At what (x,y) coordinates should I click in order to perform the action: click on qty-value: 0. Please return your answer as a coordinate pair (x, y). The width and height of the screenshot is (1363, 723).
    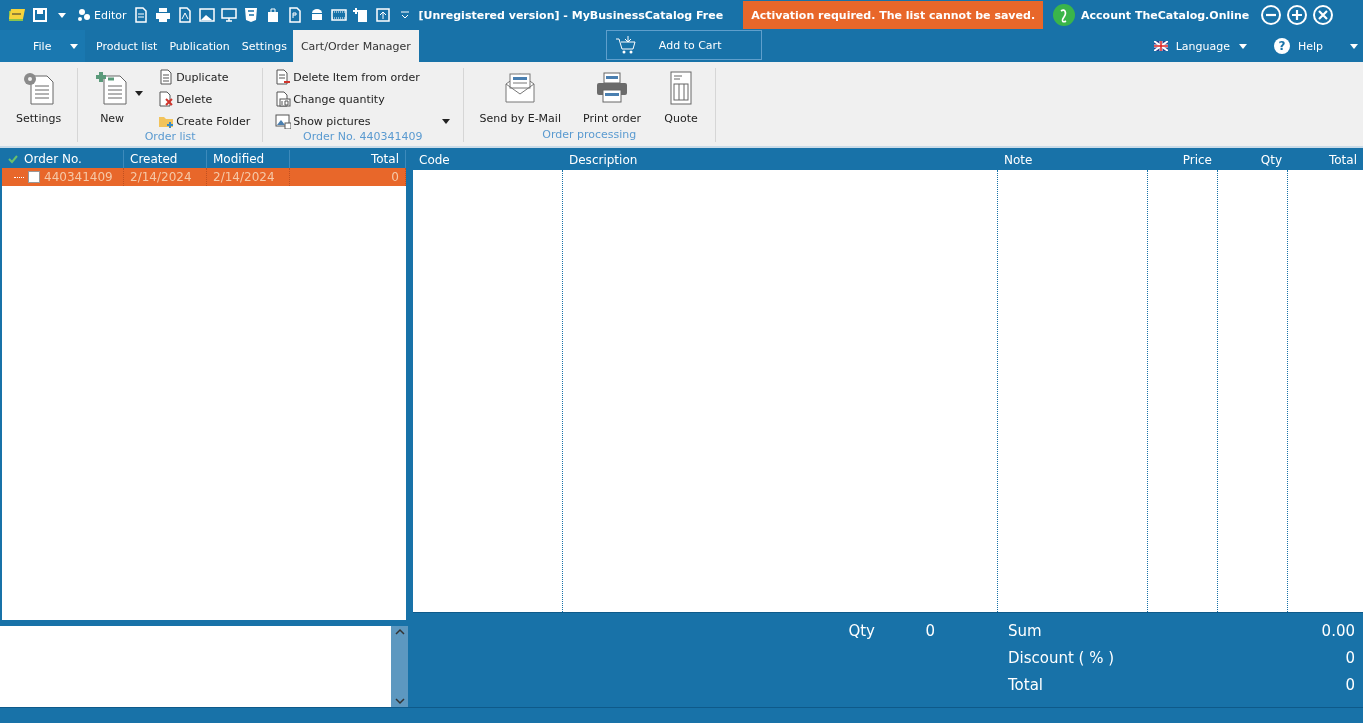
    Looking at the image, I should click on (929, 631).